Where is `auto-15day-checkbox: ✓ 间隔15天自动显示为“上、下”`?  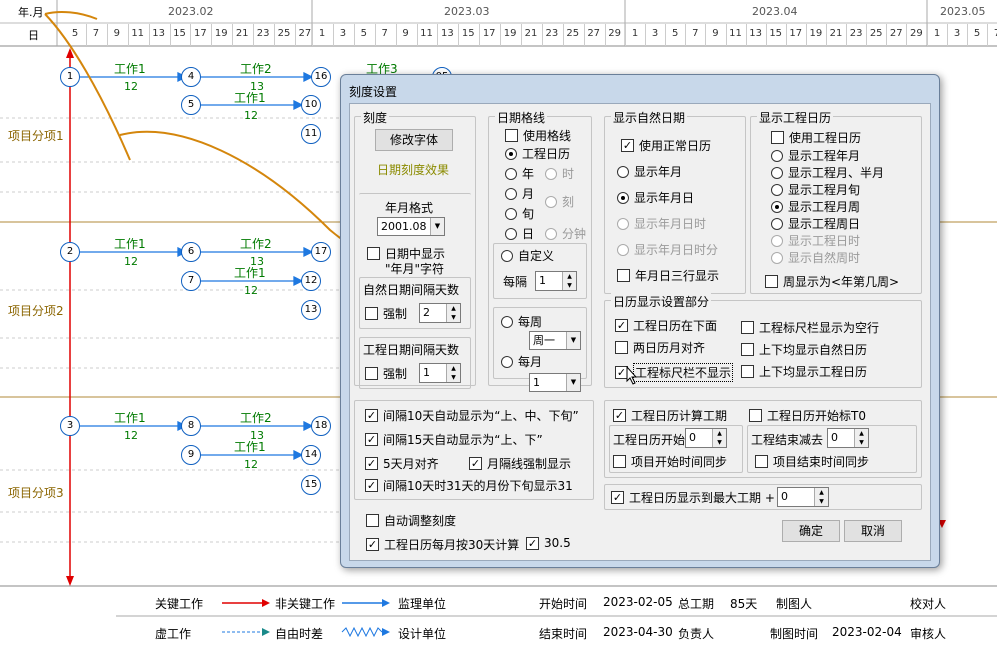 auto-15day-checkbox: ✓ 间隔15天自动显示为“上、下” is located at coordinates (454, 439).